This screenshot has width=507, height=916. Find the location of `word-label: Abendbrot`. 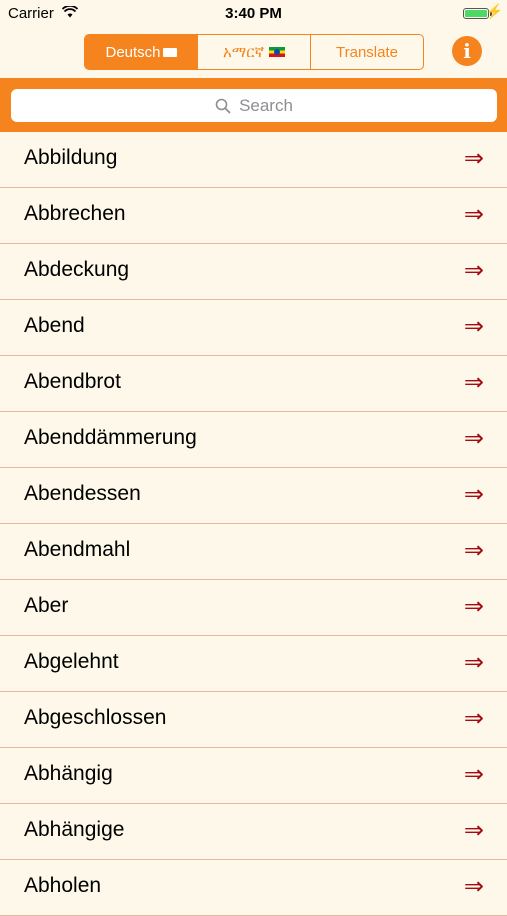

word-label: Abendbrot is located at coordinates (72, 381).